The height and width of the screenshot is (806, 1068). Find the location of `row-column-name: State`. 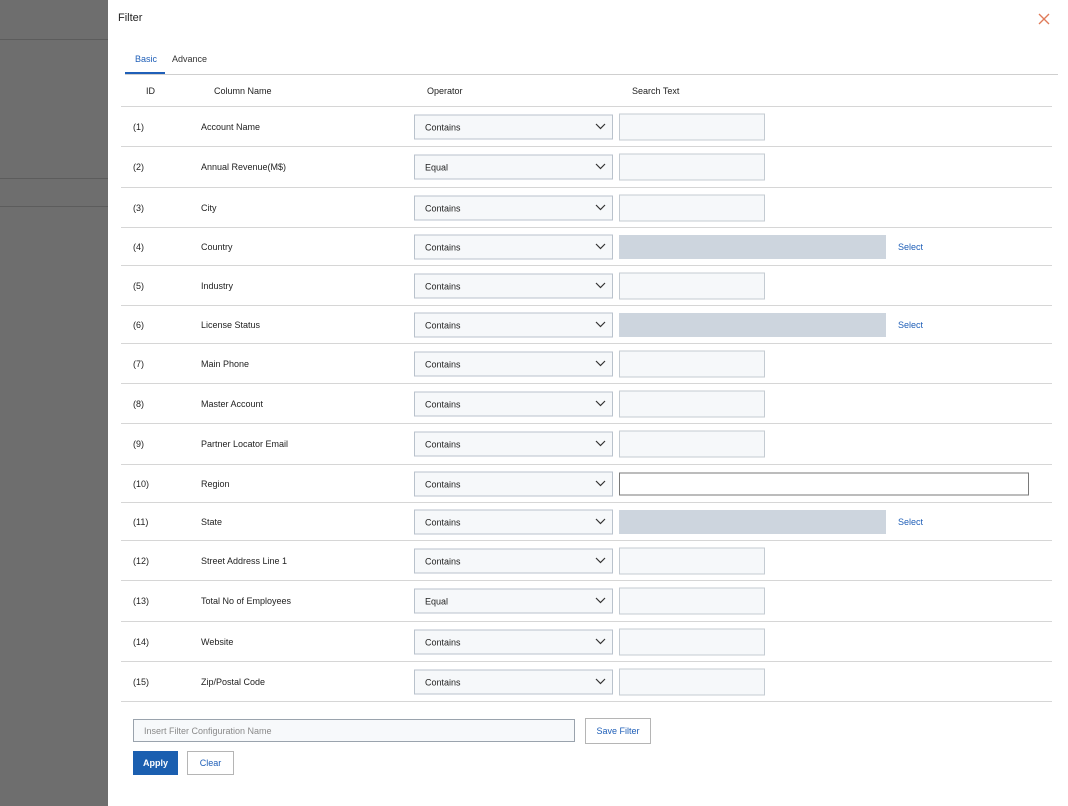

row-column-name: State is located at coordinates (212, 521).